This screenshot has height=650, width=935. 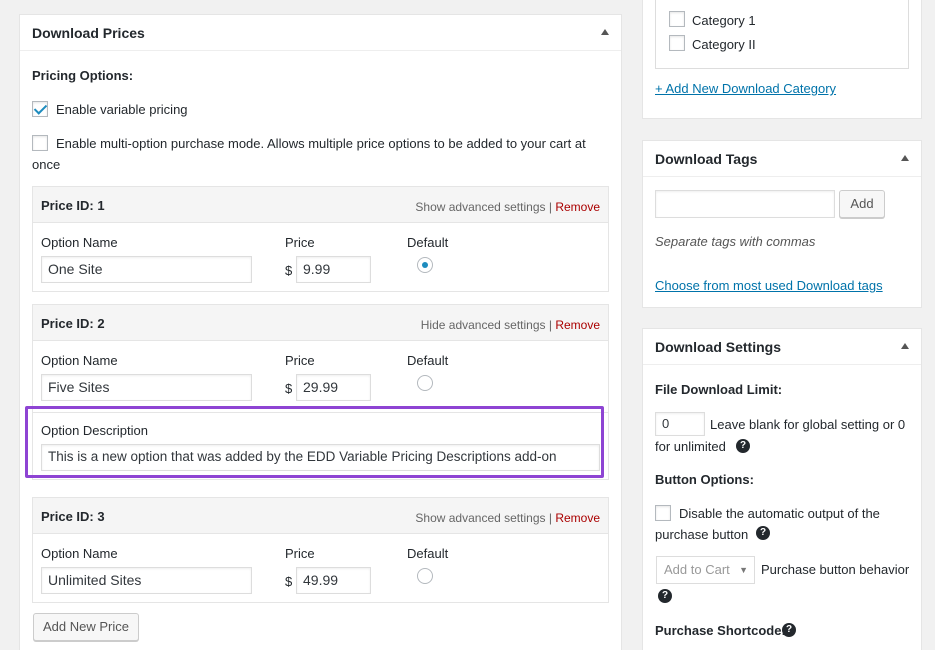 I want to click on purchase-behavior-label: Purchase button behavior, so click(x=835, y=569).